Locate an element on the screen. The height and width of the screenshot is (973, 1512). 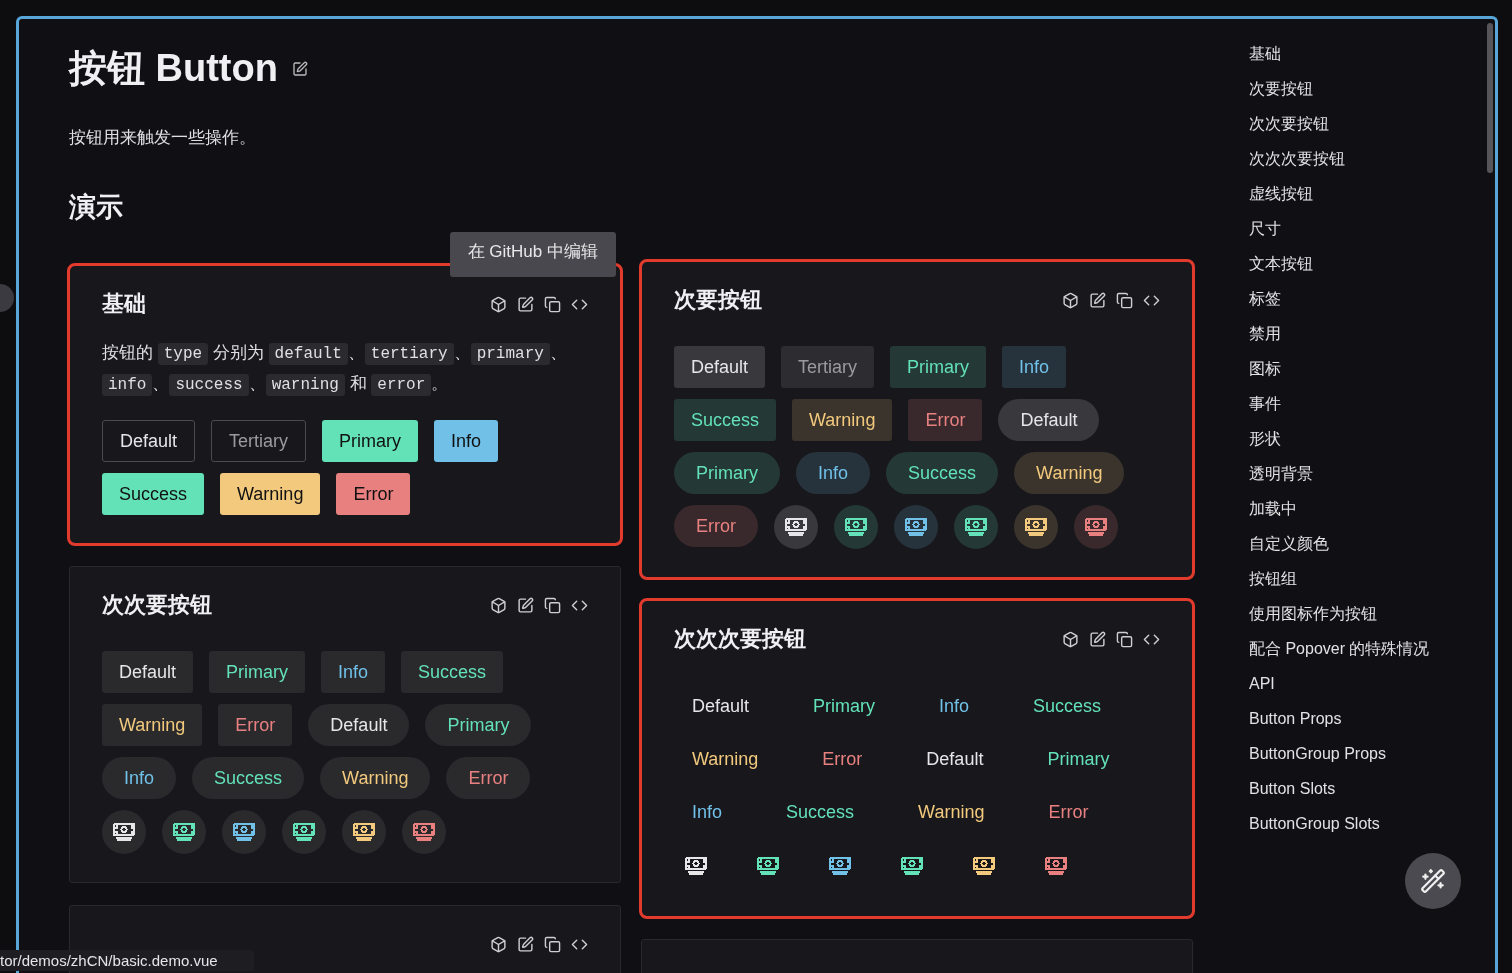
nav-link: 按钮组 is located at coordinates (1339, 579).